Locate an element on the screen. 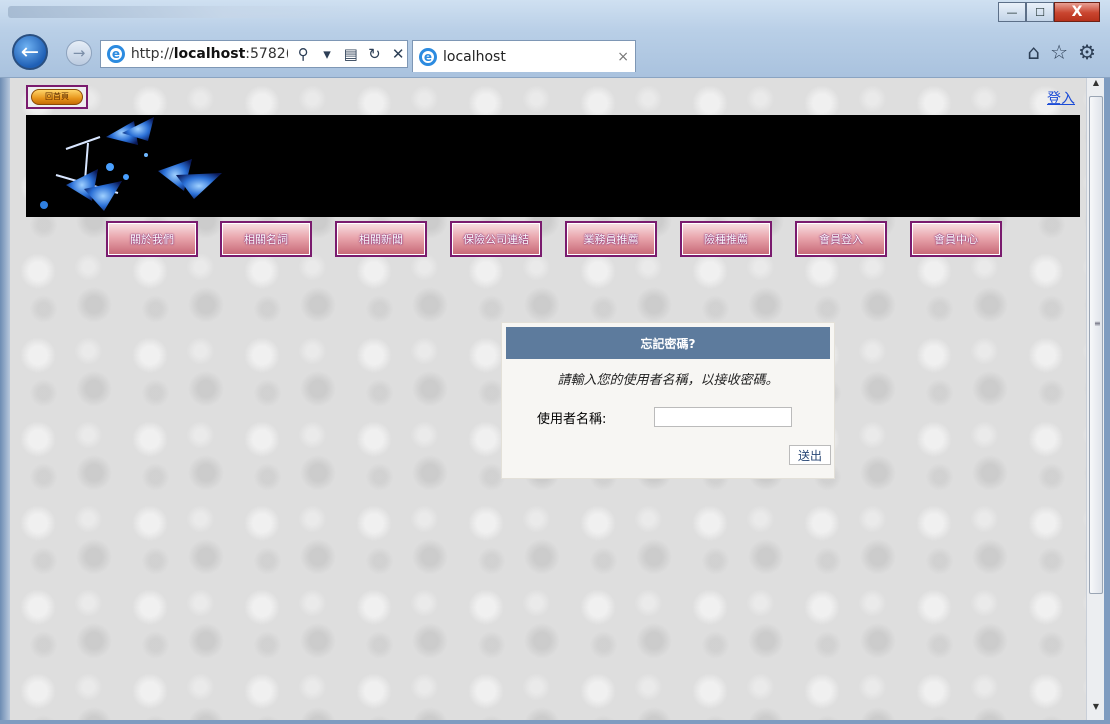 This screenshot has height=724, width=1110. nav-news: 相關新聞 is located at coordinates (381, 239).